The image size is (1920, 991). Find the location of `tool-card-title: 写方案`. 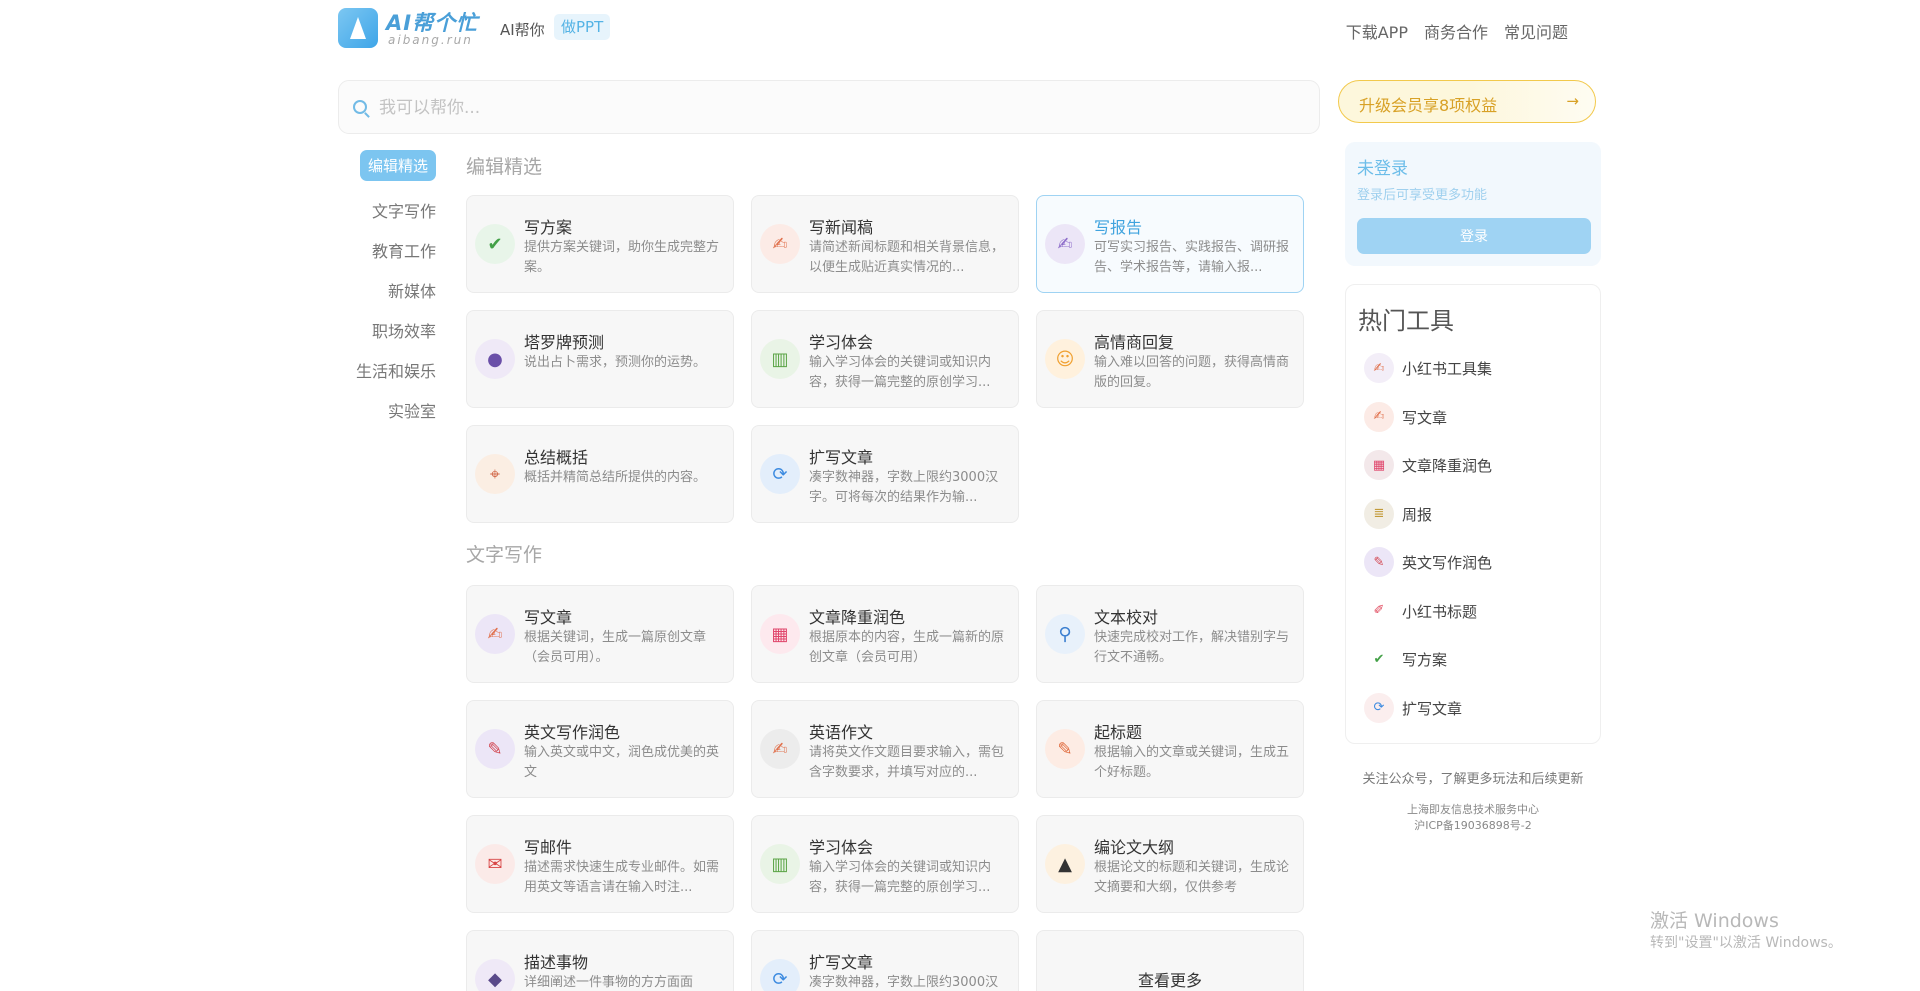

tool-card-title: 写方案 is located at coordinates (548, 227).